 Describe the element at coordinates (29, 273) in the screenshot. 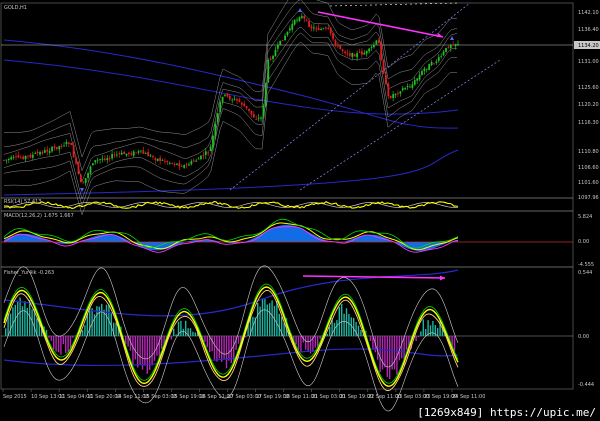

I see `fisher-label: Fisher_Yur4ik -0.263` at that location.